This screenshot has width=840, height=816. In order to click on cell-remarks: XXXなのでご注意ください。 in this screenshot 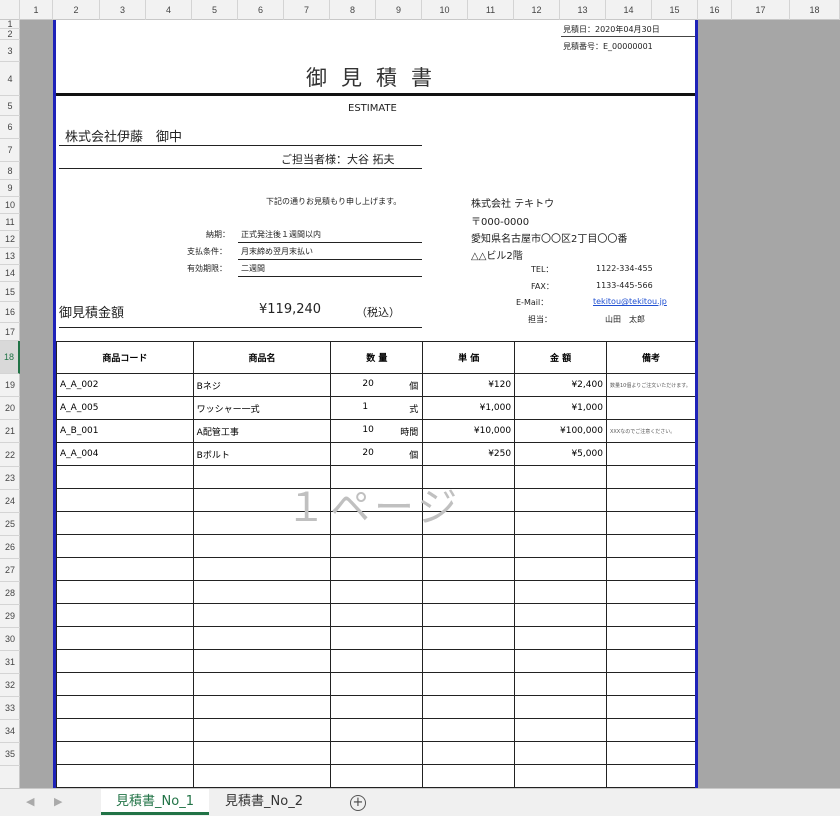, I will do `click(650, 431)`.